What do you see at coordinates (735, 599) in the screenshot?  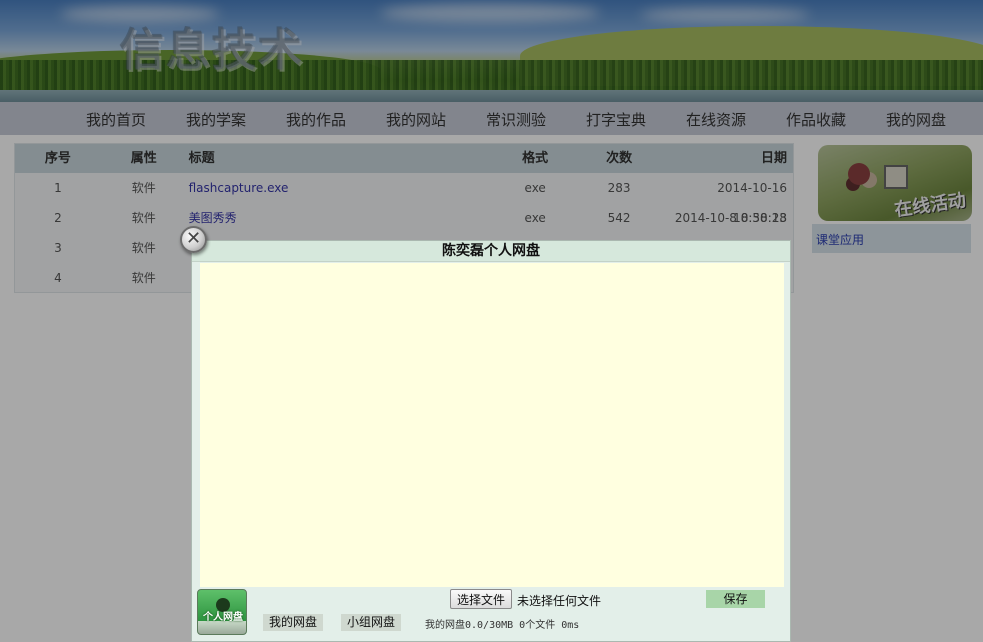 I see `save-button: 保存` at bounding box center [735, 599].